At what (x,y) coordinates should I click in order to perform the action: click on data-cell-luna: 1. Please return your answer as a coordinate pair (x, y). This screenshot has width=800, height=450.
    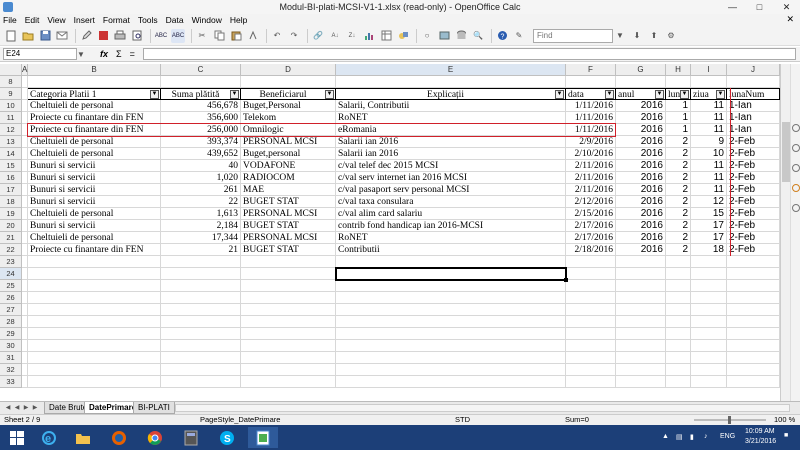
    Looking at the image, I should click on (678, 106).